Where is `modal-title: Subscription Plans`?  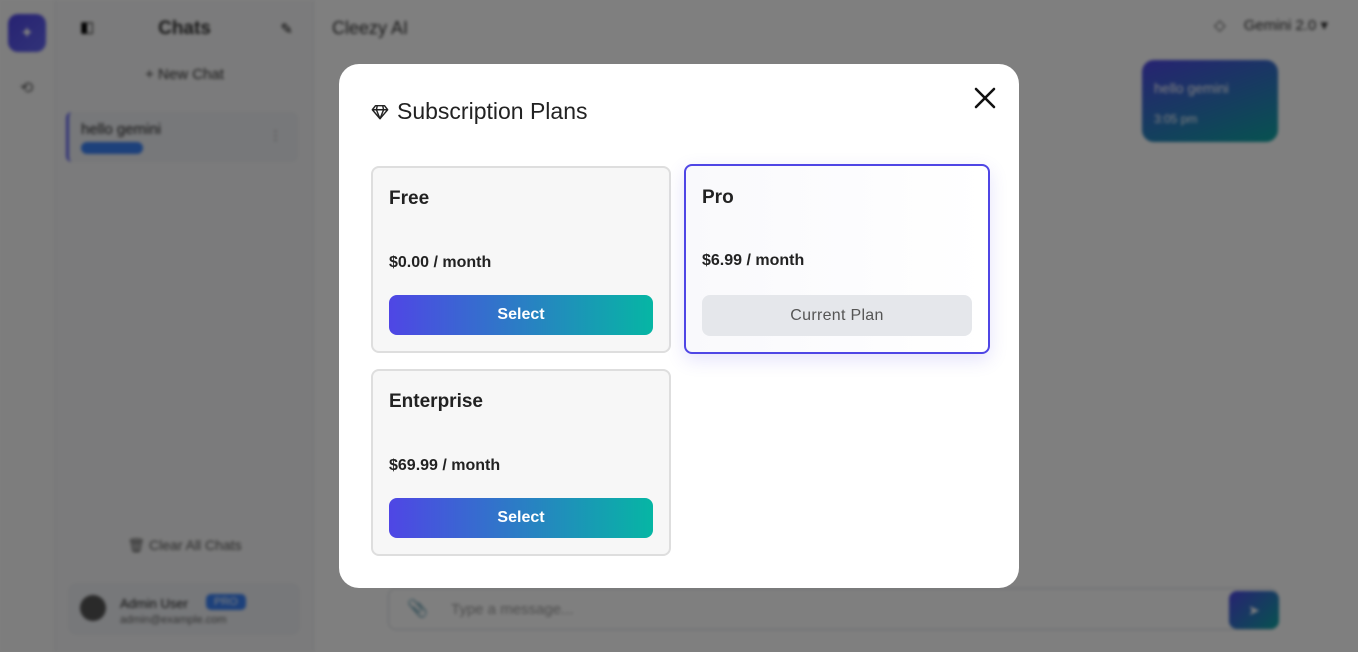
modal-title: Subscription Plans is located at coordinates (492, 111).